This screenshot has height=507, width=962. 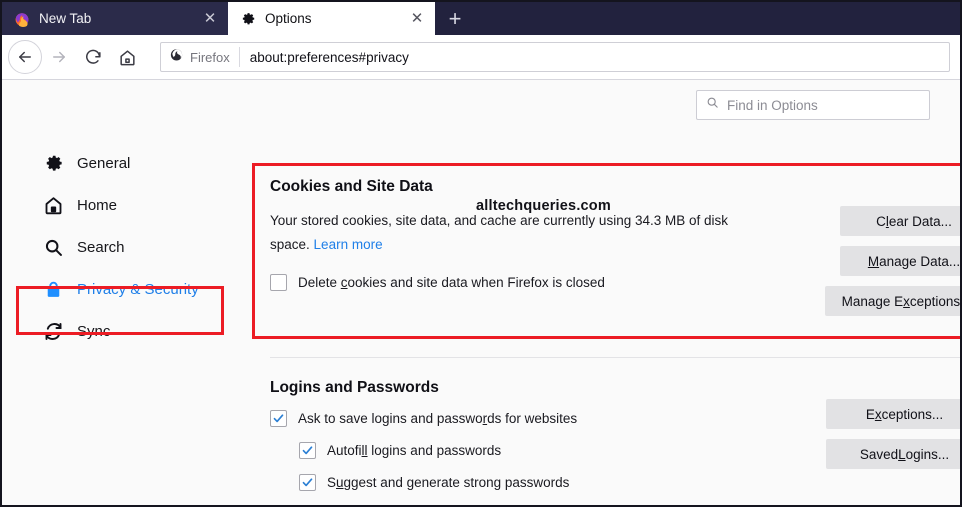 I want to click on tab-new-tab: New Tab ✕, so click(x=115, y=18).